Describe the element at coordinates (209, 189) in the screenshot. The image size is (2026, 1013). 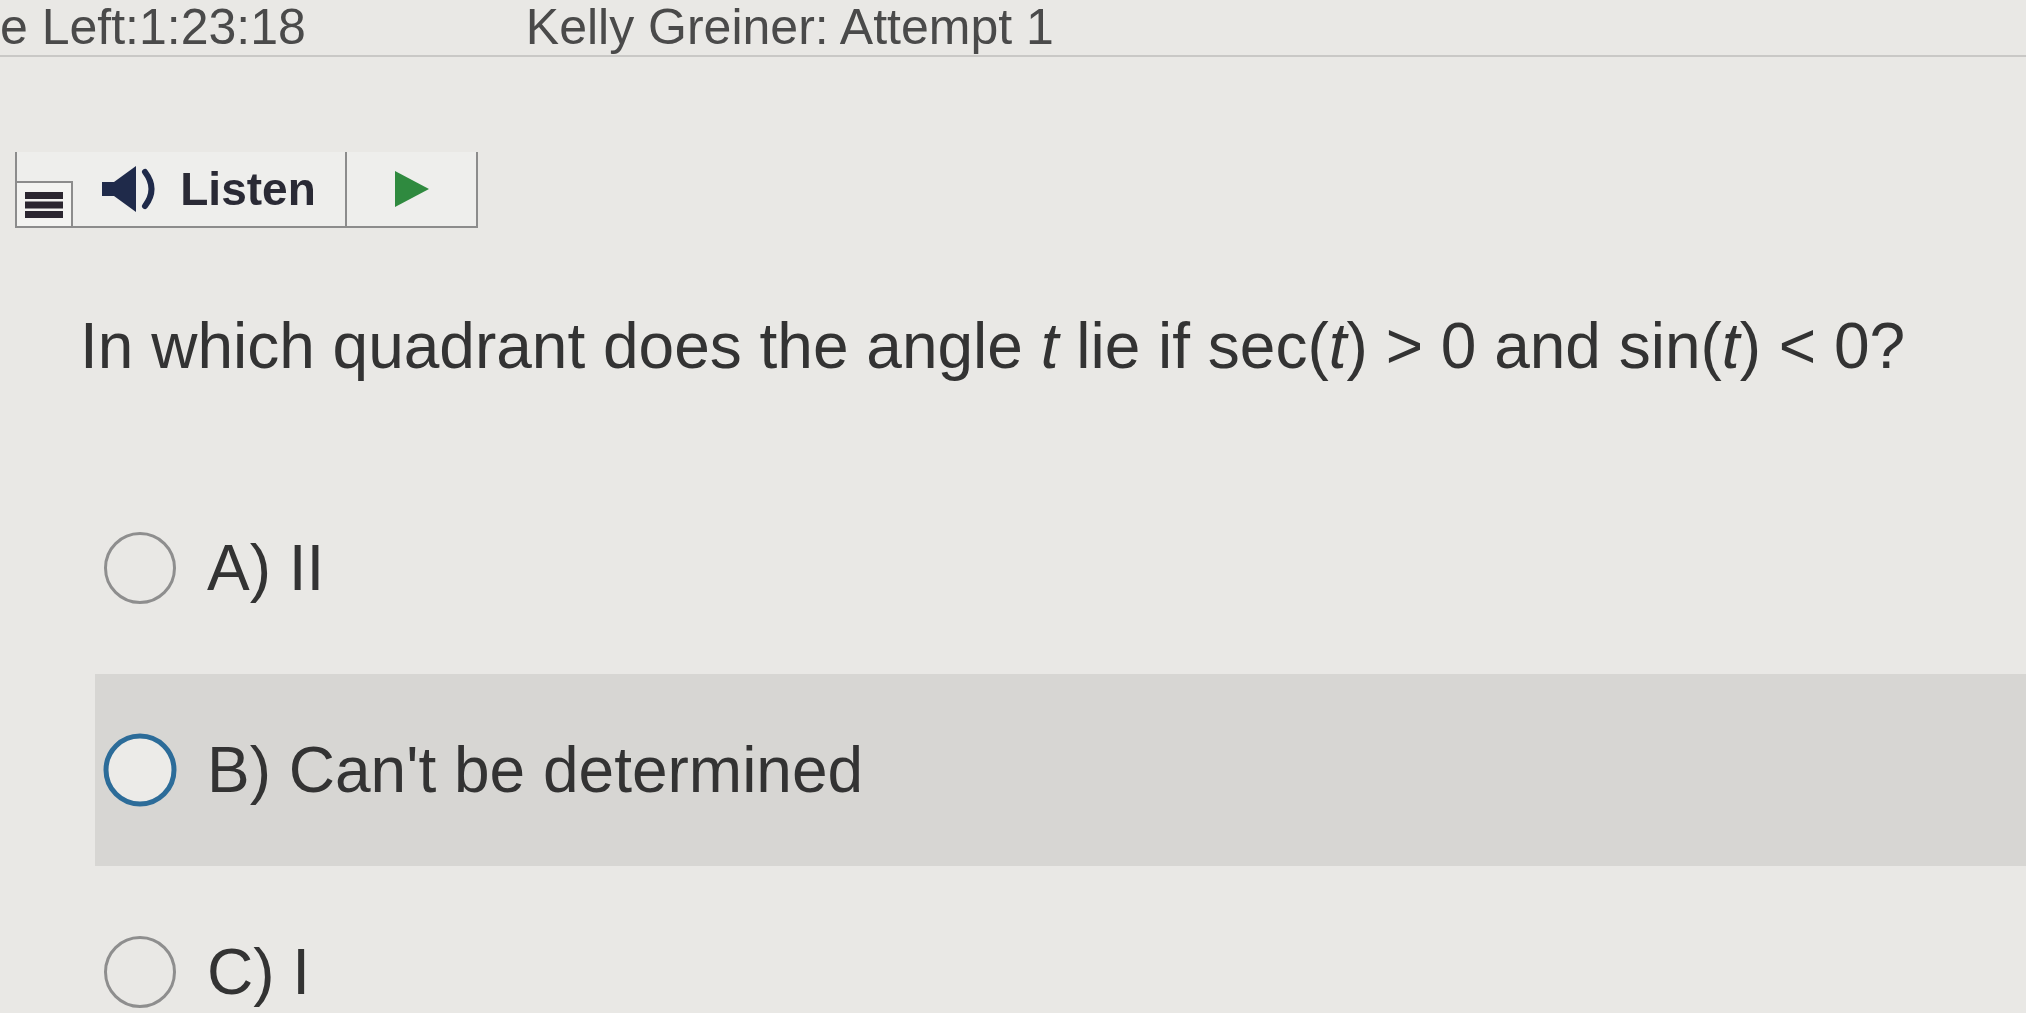
I see `listen-button: Listen` at that location.